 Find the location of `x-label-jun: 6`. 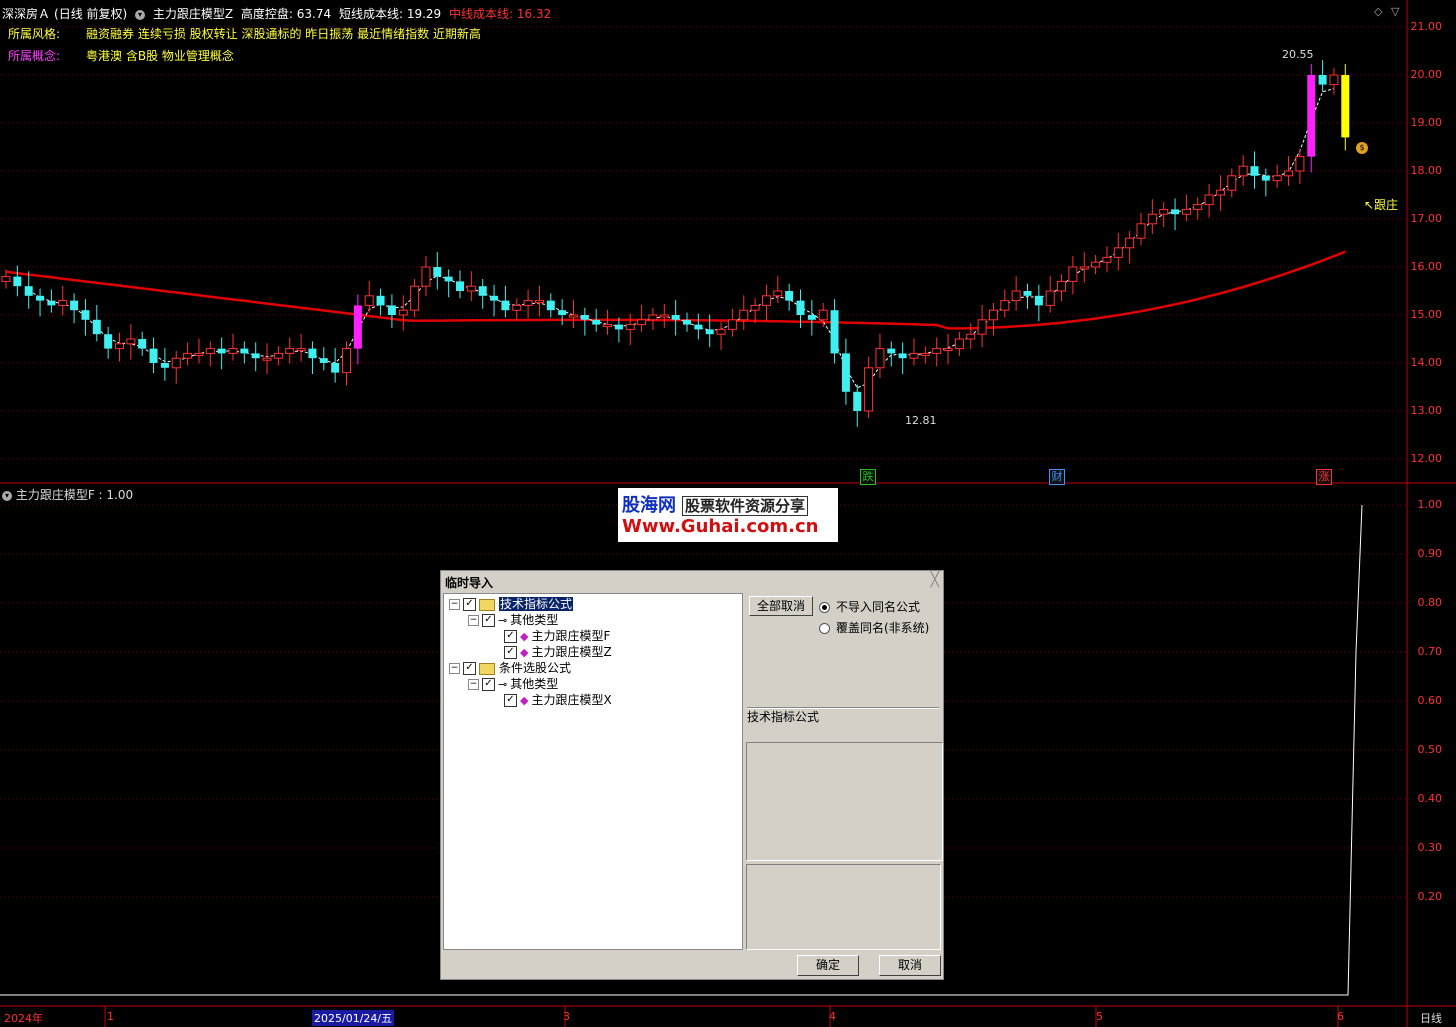

x-label-jun: 6 is located at coordinates (1340, 1016).